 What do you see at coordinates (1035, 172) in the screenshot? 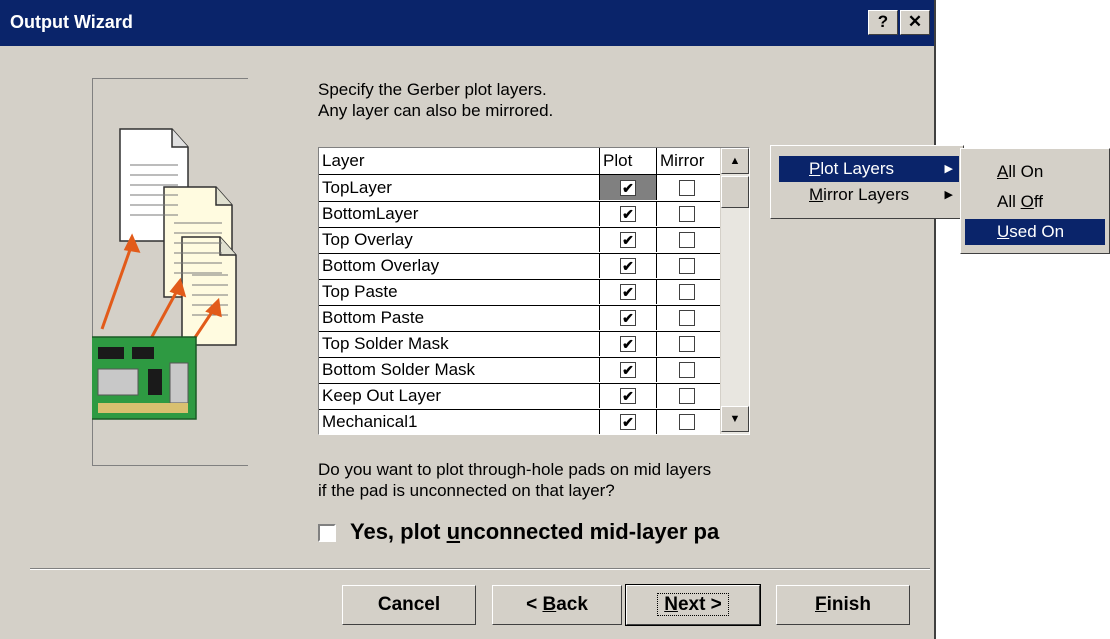
I see `submenu-item-all-on: All On` at bounding box center [1035, 172].